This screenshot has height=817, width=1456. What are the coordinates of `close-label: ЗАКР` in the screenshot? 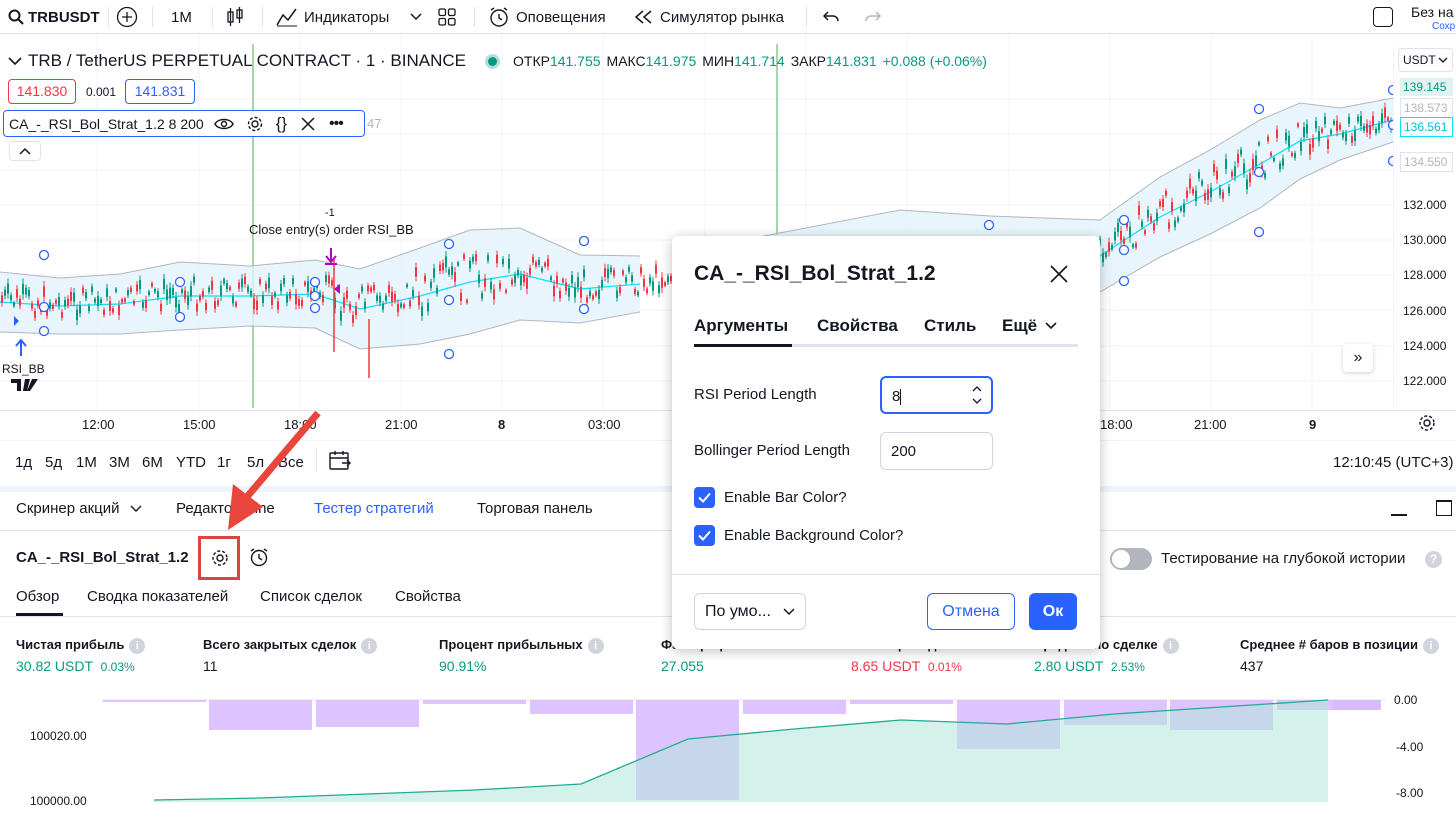 It's located at (808, 61).